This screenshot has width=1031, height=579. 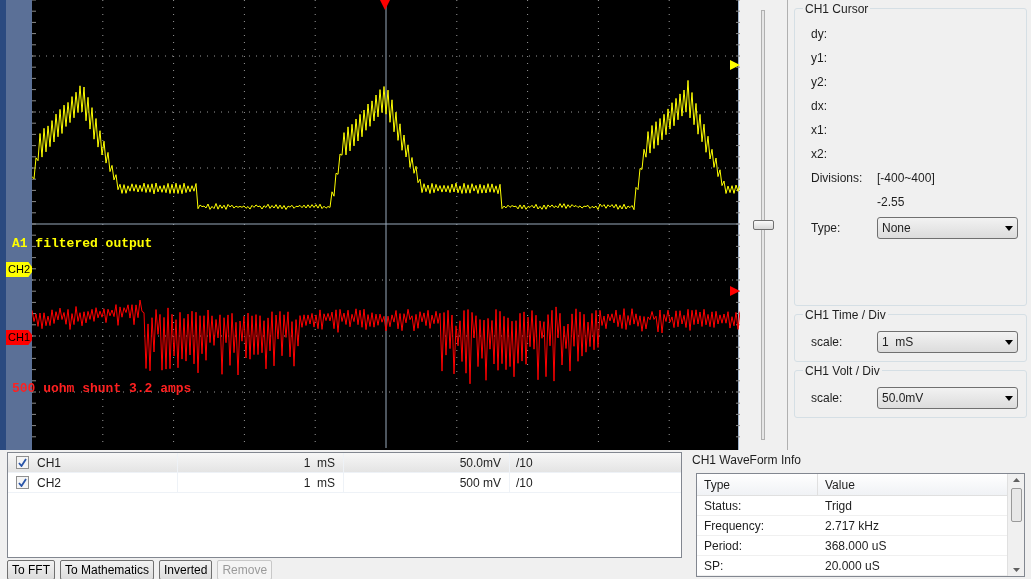 I want to click on cursor-reading: -2.55, so click(x=891, y=202).